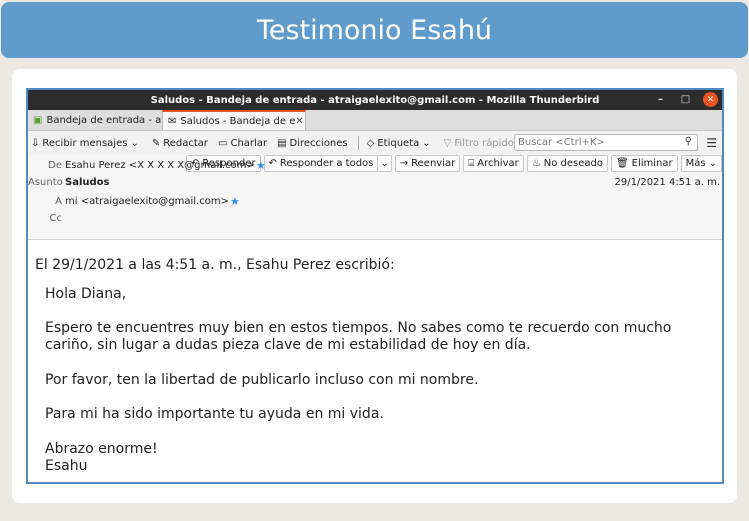  I want to click on to-label: A, so click(58, 201).